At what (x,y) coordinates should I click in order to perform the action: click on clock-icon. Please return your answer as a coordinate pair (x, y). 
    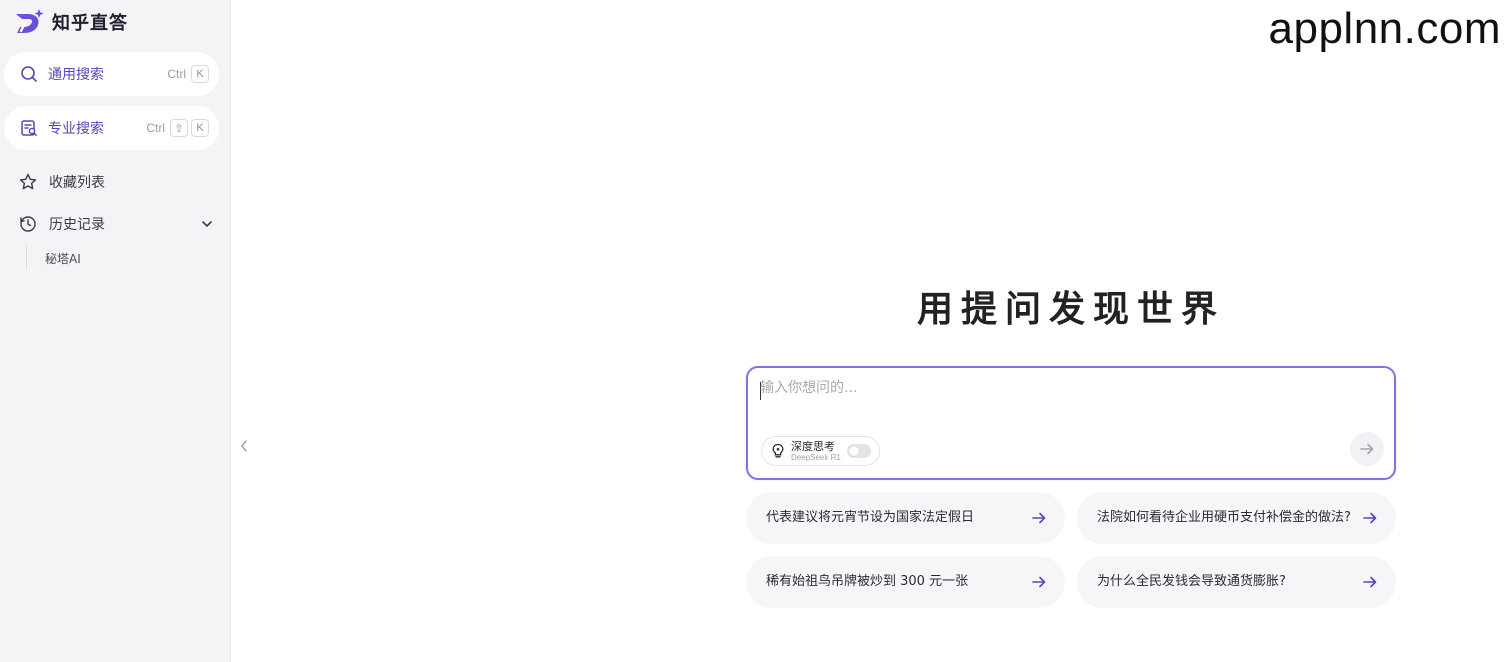
    Looking at the image, I should click on (28, 224).